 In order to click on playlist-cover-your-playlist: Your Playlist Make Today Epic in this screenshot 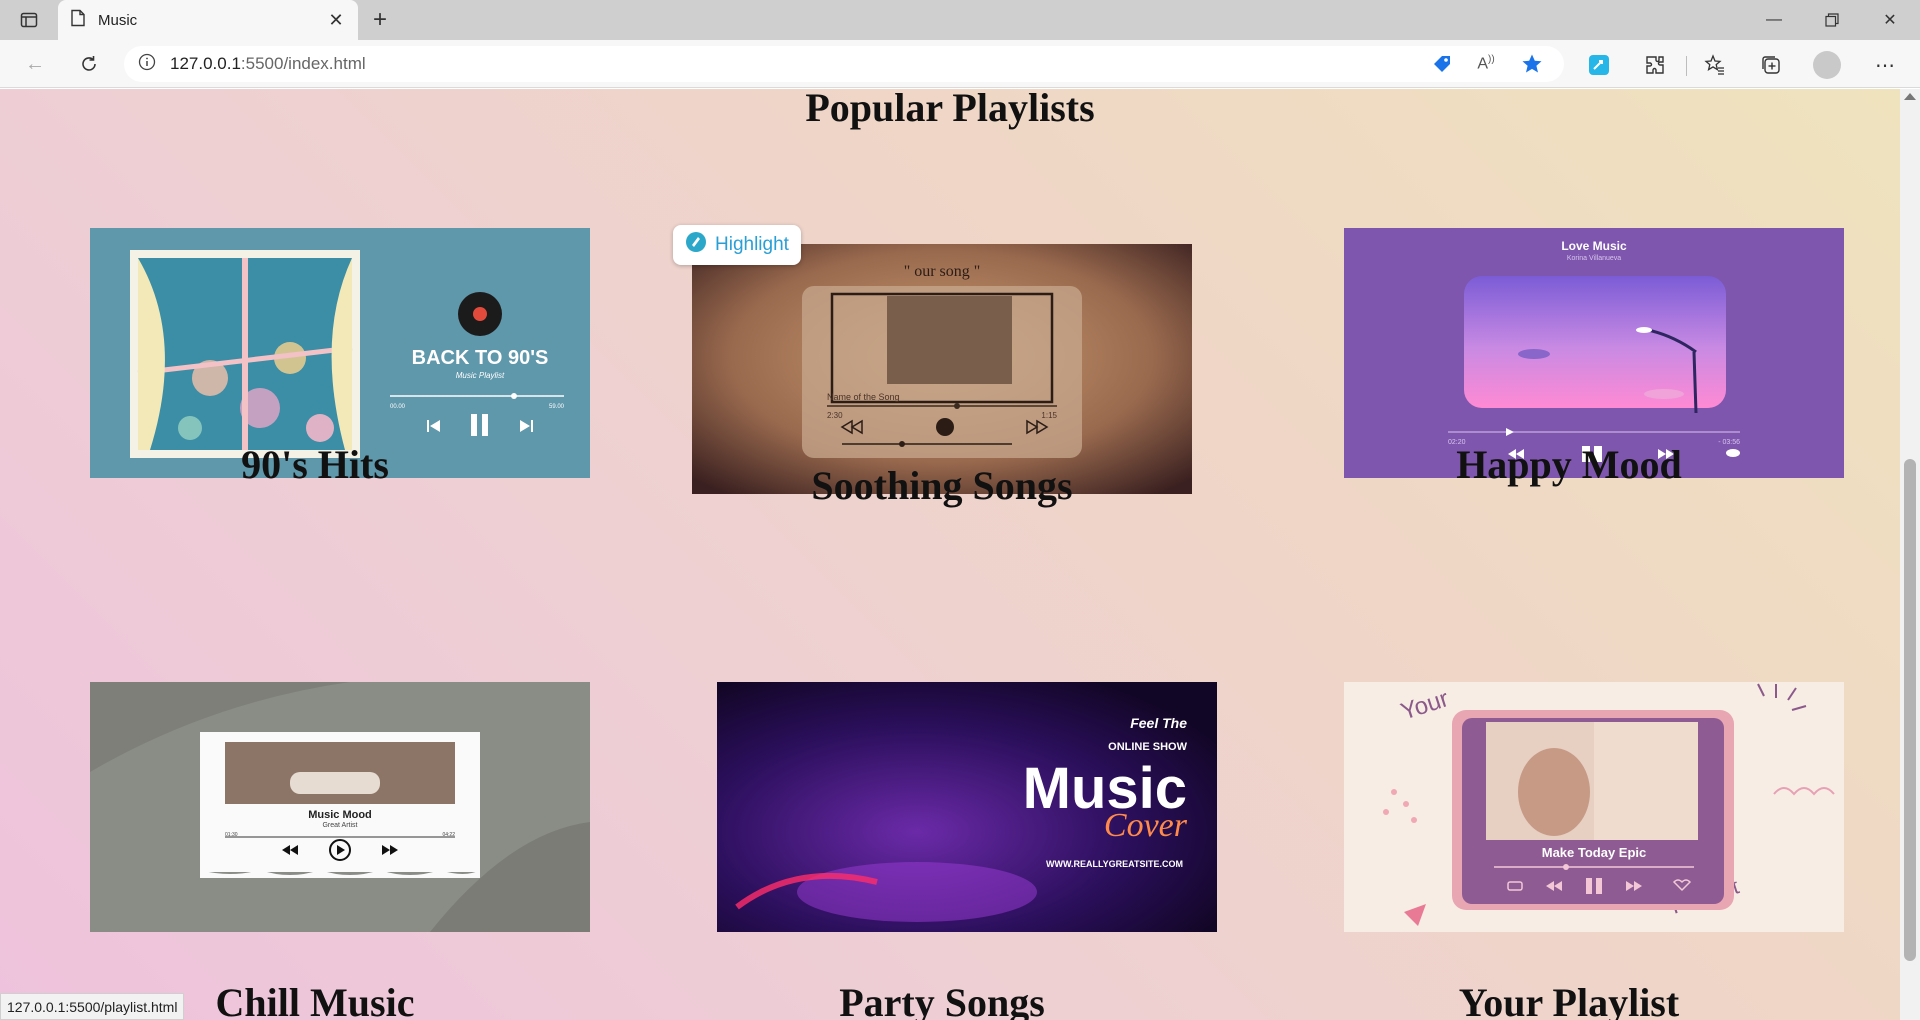, I will do `click(1594, 807)`.